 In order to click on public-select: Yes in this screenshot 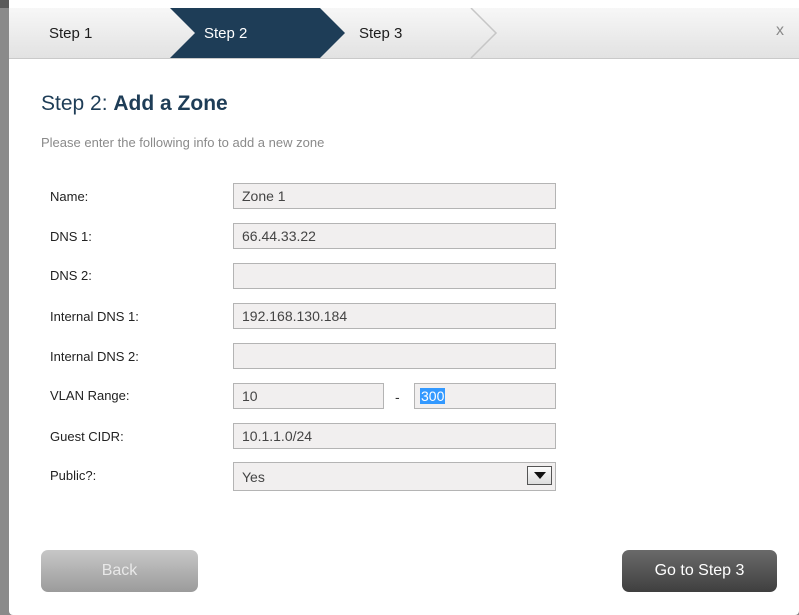, I will do `click(394, 476)`.